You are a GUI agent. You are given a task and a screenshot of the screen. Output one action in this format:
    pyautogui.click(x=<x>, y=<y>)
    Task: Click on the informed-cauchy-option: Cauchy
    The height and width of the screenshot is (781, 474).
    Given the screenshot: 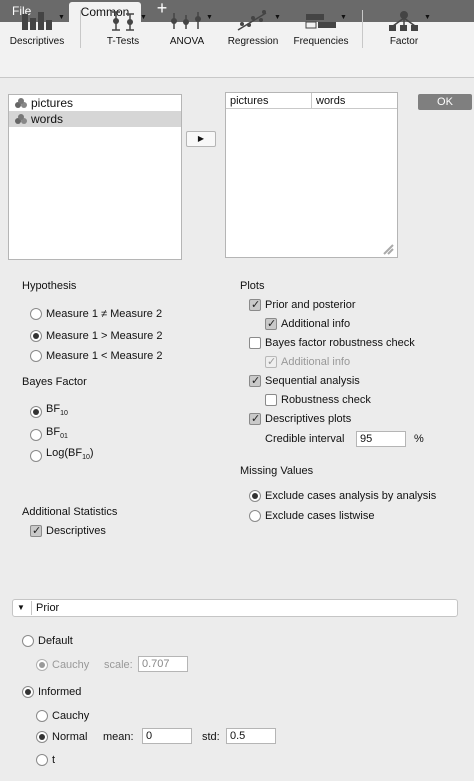 What is the action you would take?
    pyautogui.click(x=62, y=716)
    